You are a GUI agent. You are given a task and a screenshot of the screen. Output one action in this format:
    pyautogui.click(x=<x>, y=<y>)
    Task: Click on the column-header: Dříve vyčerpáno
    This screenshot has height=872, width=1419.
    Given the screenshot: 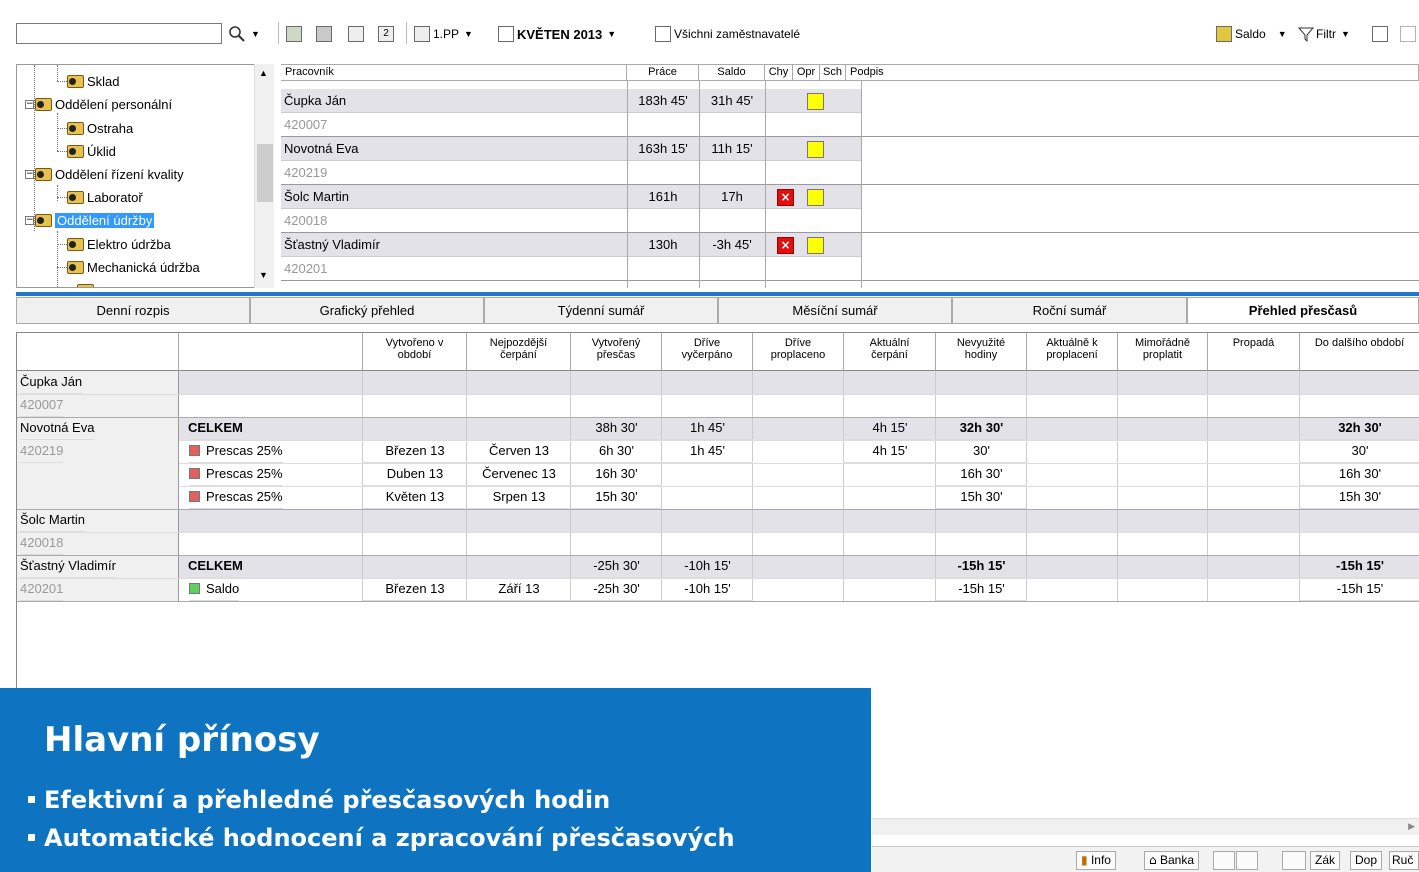 What is the action you would take?
    pyautogui.click(x=707, y=352)
    